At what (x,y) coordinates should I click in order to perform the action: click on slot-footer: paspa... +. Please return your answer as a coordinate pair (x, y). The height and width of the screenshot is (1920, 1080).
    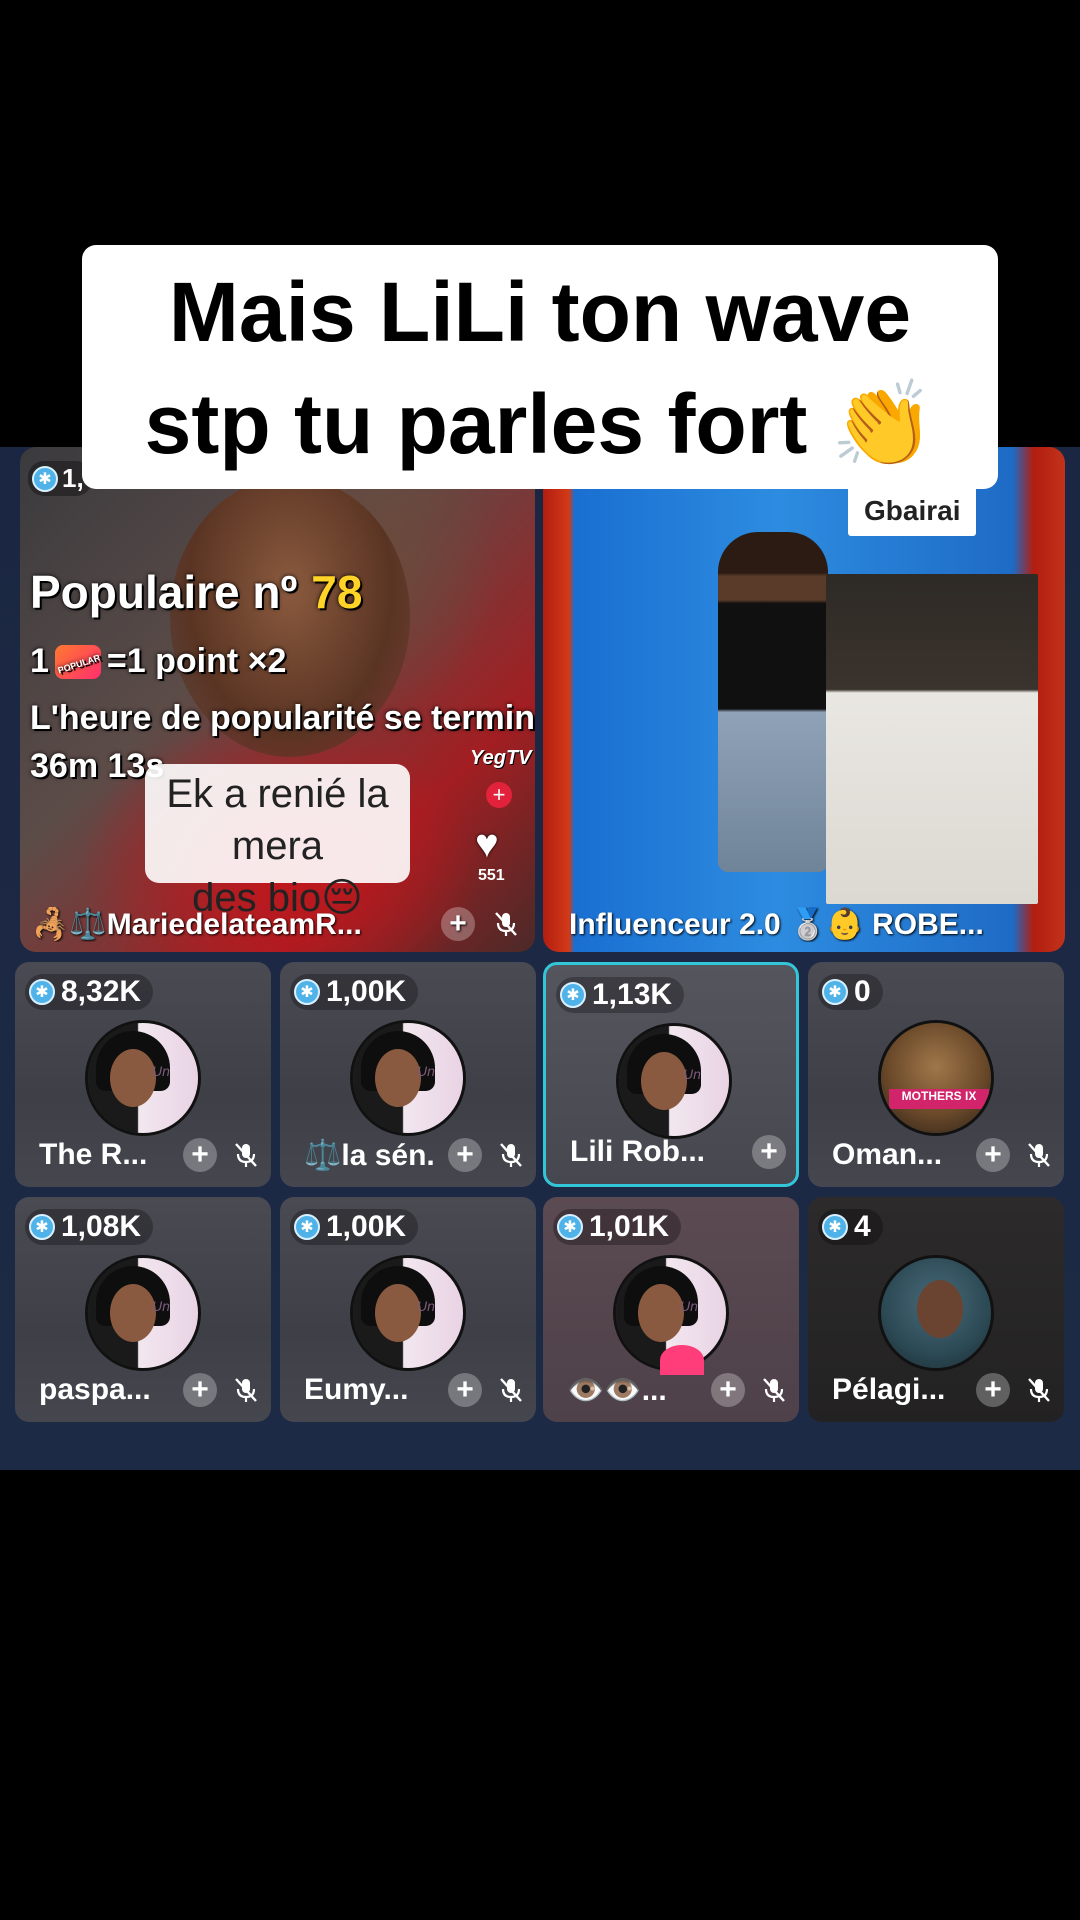
    Looking at the image, I should click on (143, 1390).